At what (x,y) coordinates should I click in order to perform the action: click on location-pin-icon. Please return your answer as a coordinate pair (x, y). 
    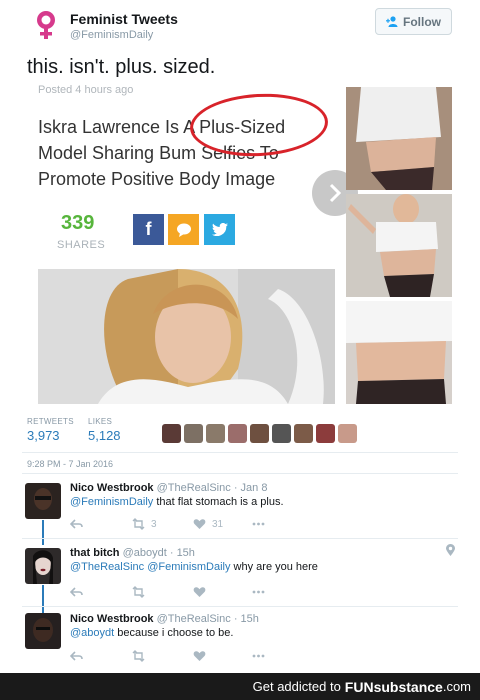
    Looking at the image, I should click on (450, 550).